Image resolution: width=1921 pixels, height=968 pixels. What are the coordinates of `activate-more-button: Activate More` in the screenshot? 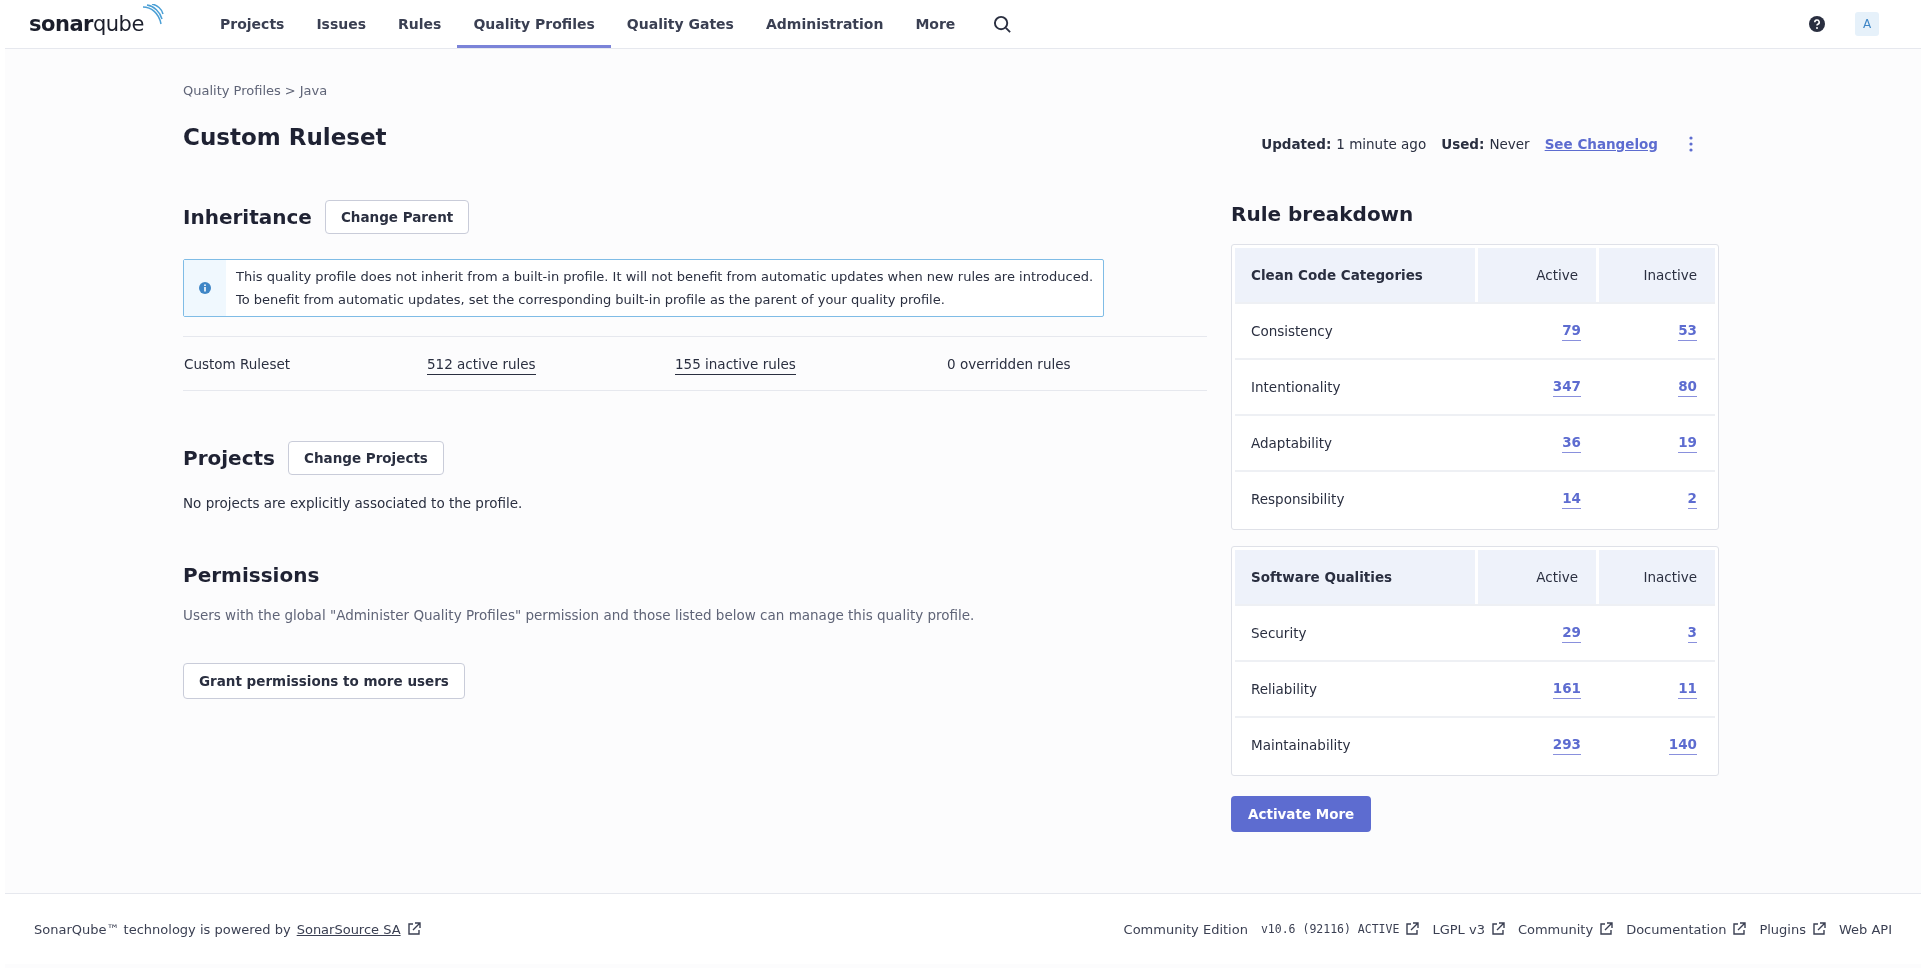 It's located at (1301, 814).